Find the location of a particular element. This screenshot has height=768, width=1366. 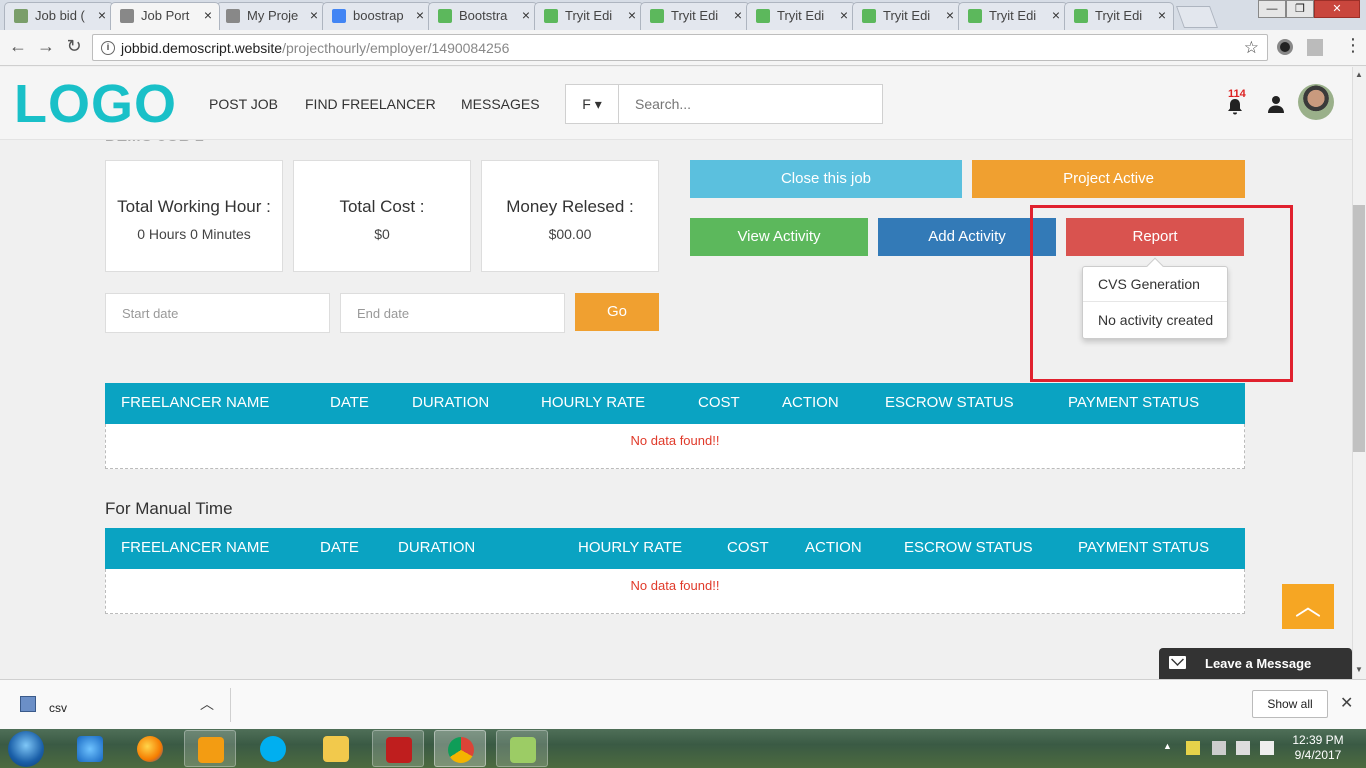

go-button: Go is located at coordinates (617, 312).